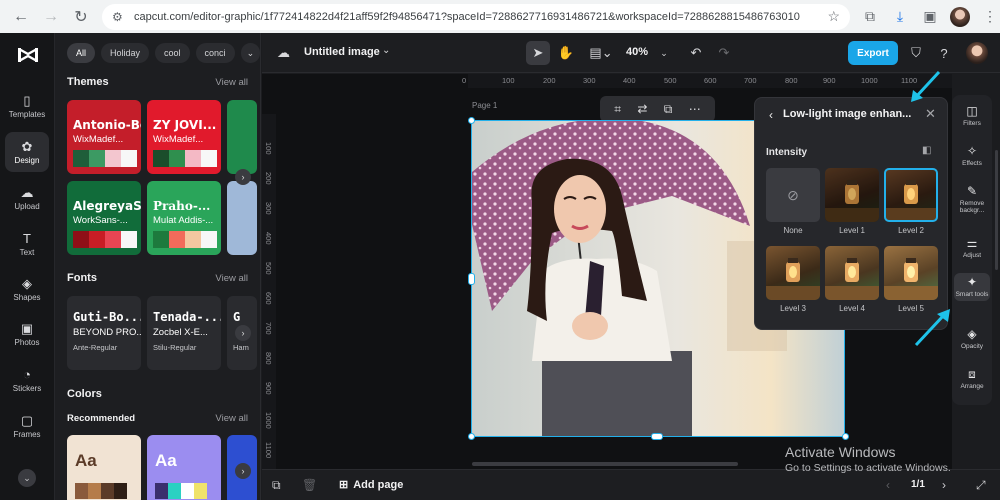 Image resolution: width=1000 pixels, height=500 pixels. Describe the element at coordinates (268, 388) in the screenshot. I see `ruler-tick: 900` at that location.